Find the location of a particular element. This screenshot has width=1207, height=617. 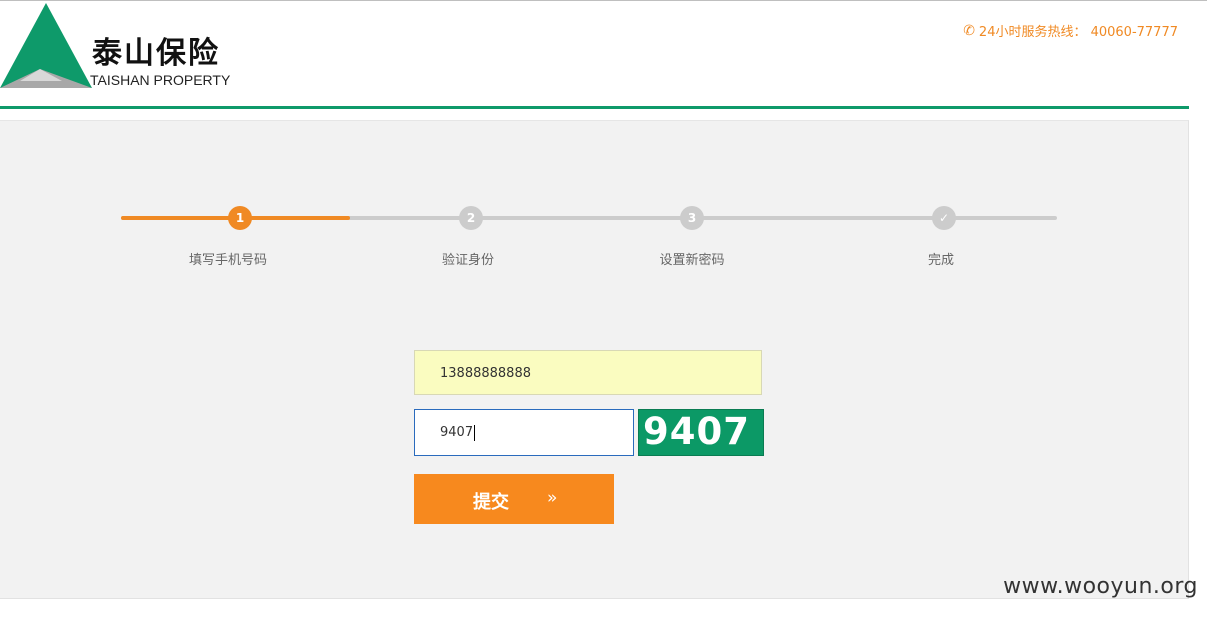

phone-number-input: 13888888888 is located at coordinates (588, 372).